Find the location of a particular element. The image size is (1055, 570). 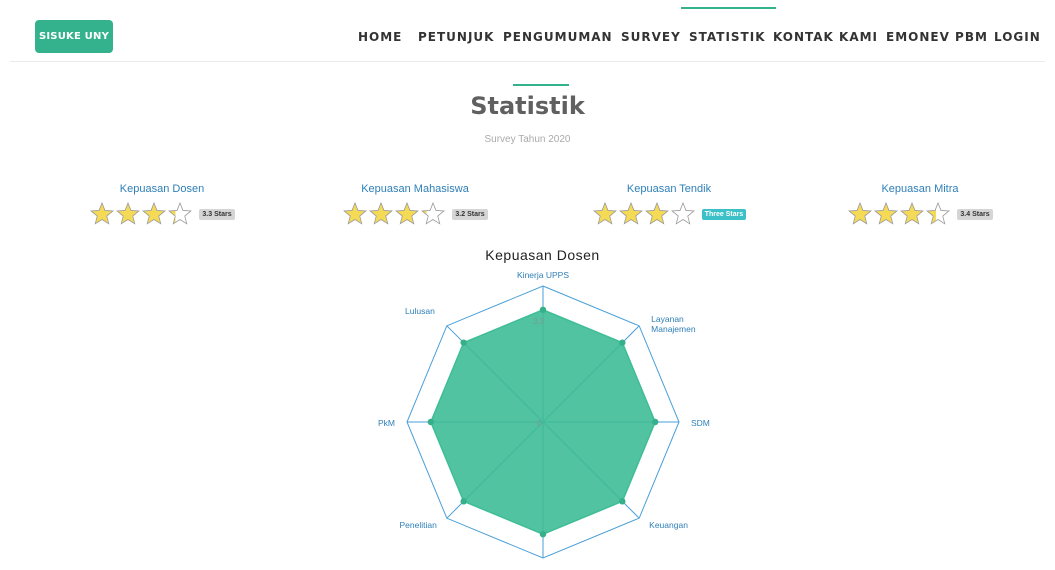

page-subtitle: Survey Tahun 2020 is located at coordinates (527, 139).